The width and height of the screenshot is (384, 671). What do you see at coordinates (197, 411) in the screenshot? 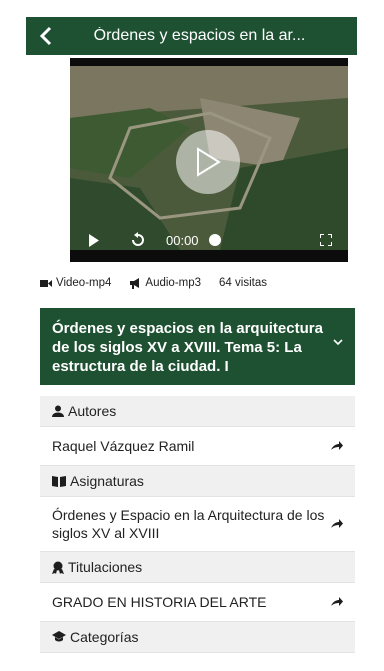
I see `section-header-autores: Autores` at bounding box center [197, 411].